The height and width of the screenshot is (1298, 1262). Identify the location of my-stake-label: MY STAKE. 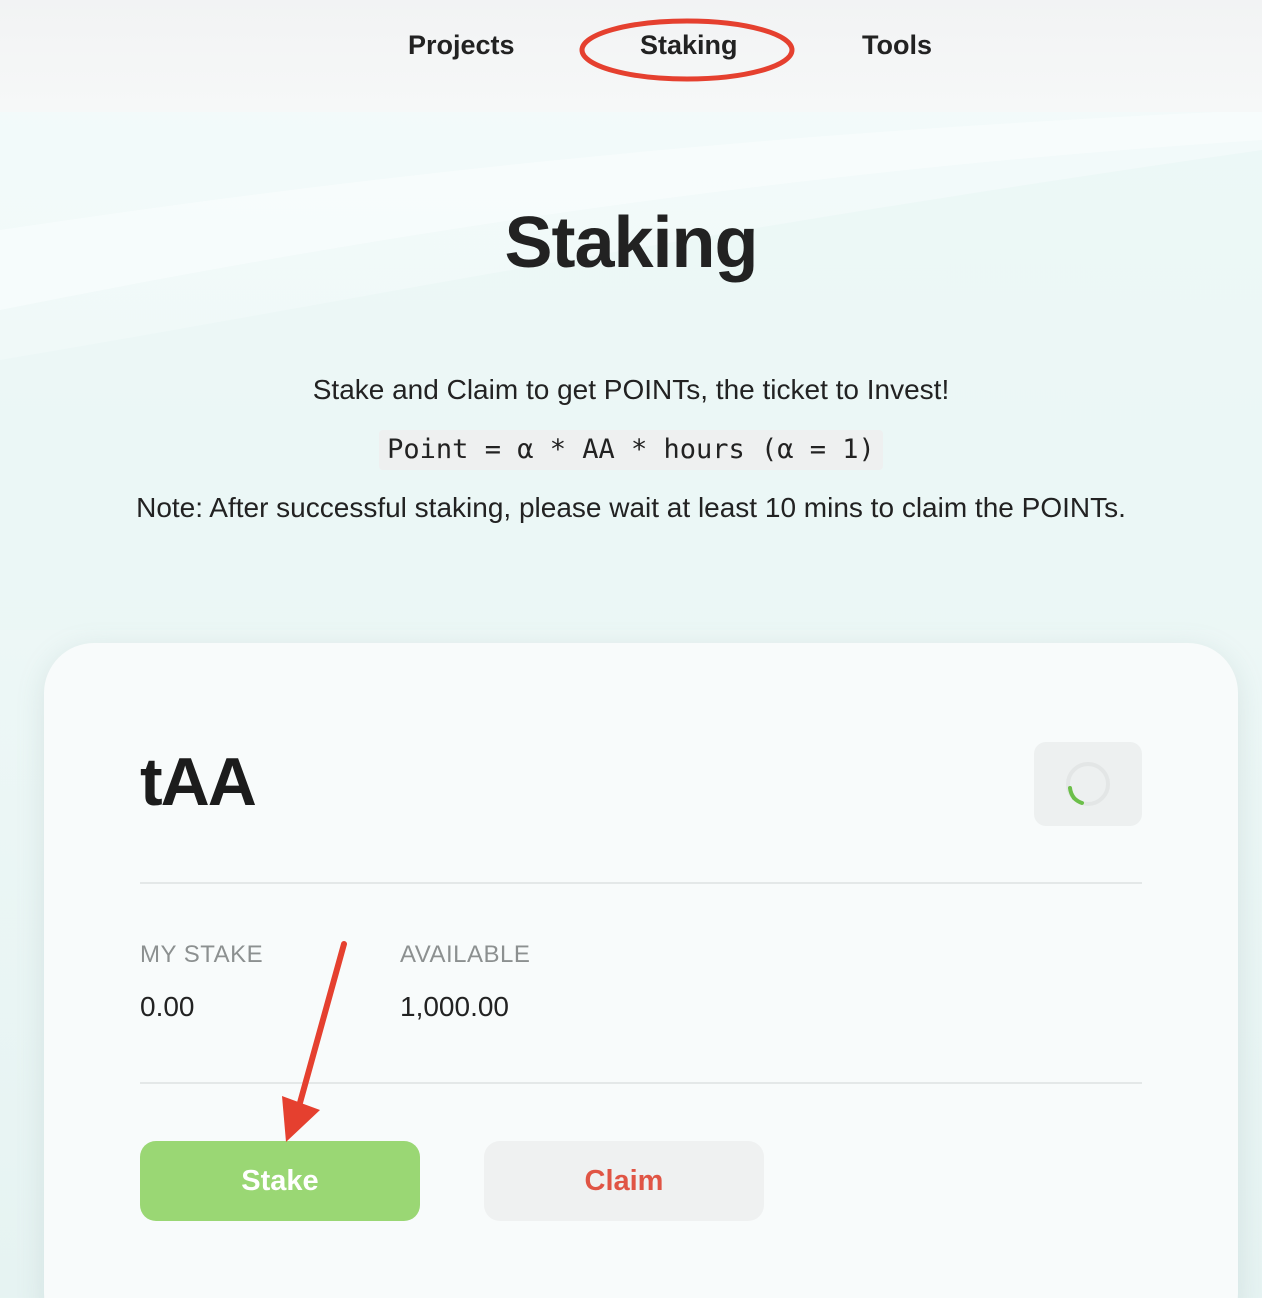
(202, 954).